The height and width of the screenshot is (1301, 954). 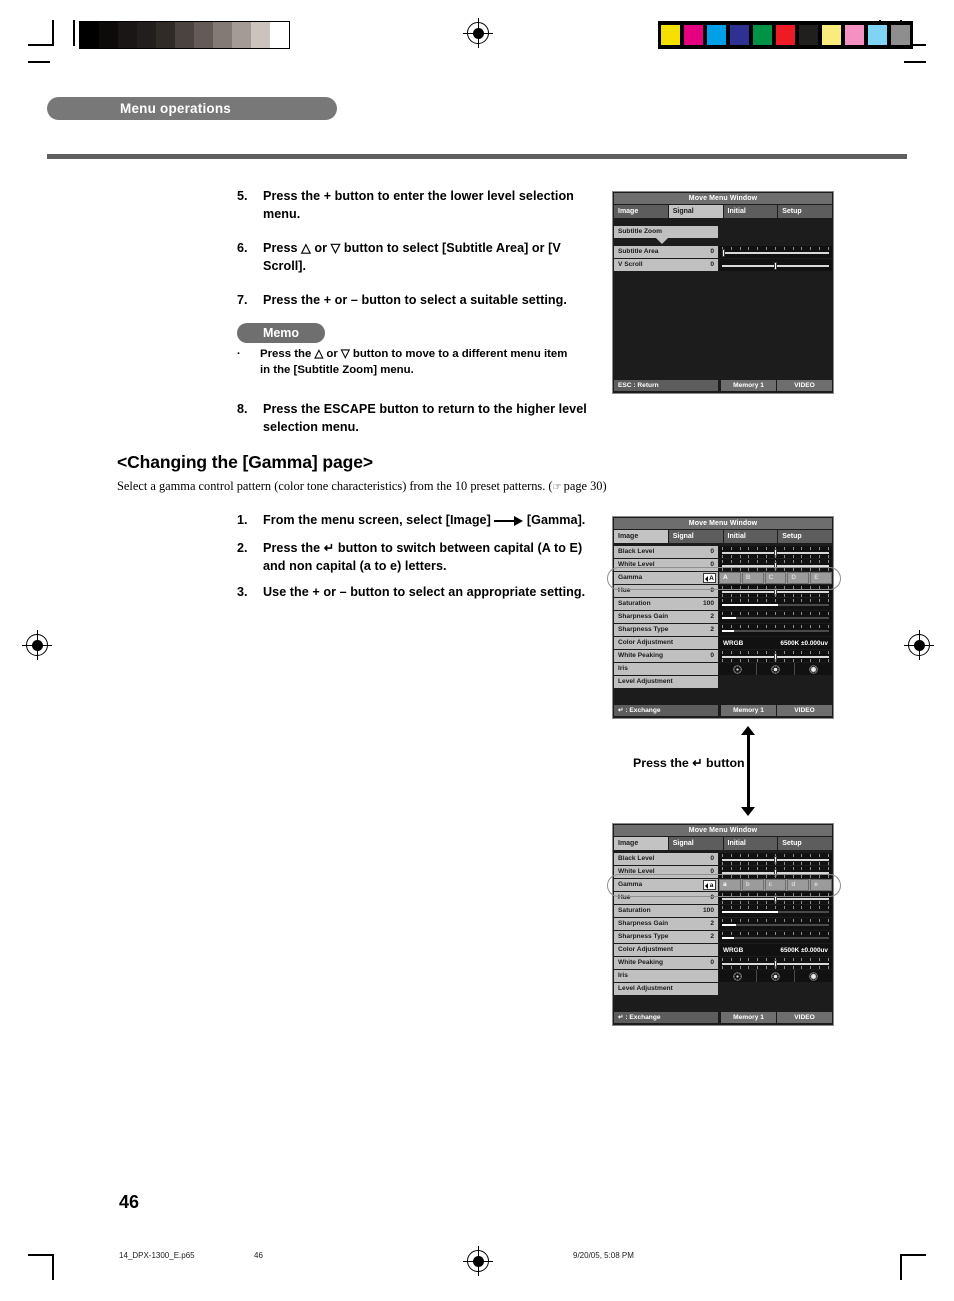 What do you see at coordinates (730, 885) in the screenshot?
I see `gamma-chip-a: a` at bounding box center [730, 885].